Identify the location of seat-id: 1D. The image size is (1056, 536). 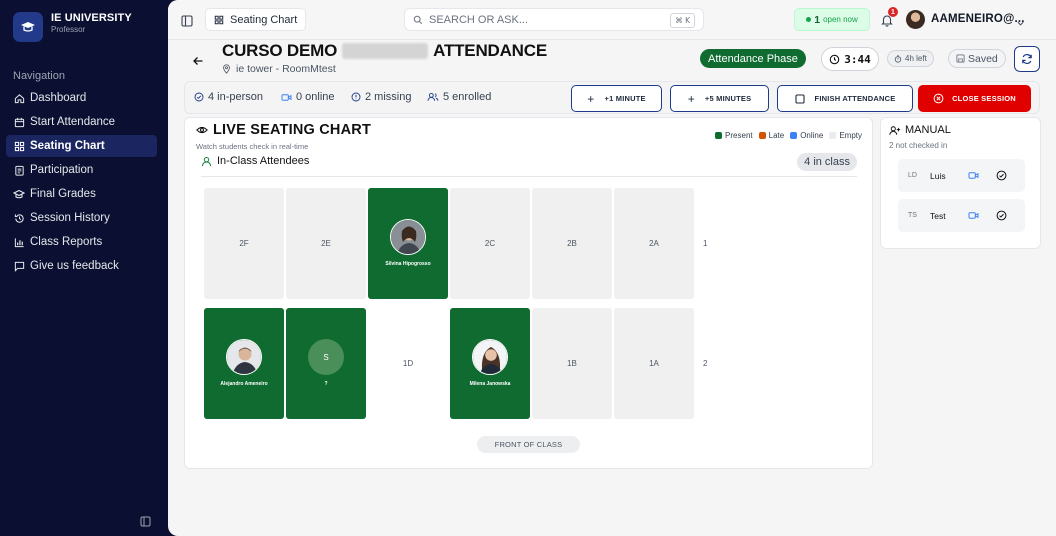
(408, 363).